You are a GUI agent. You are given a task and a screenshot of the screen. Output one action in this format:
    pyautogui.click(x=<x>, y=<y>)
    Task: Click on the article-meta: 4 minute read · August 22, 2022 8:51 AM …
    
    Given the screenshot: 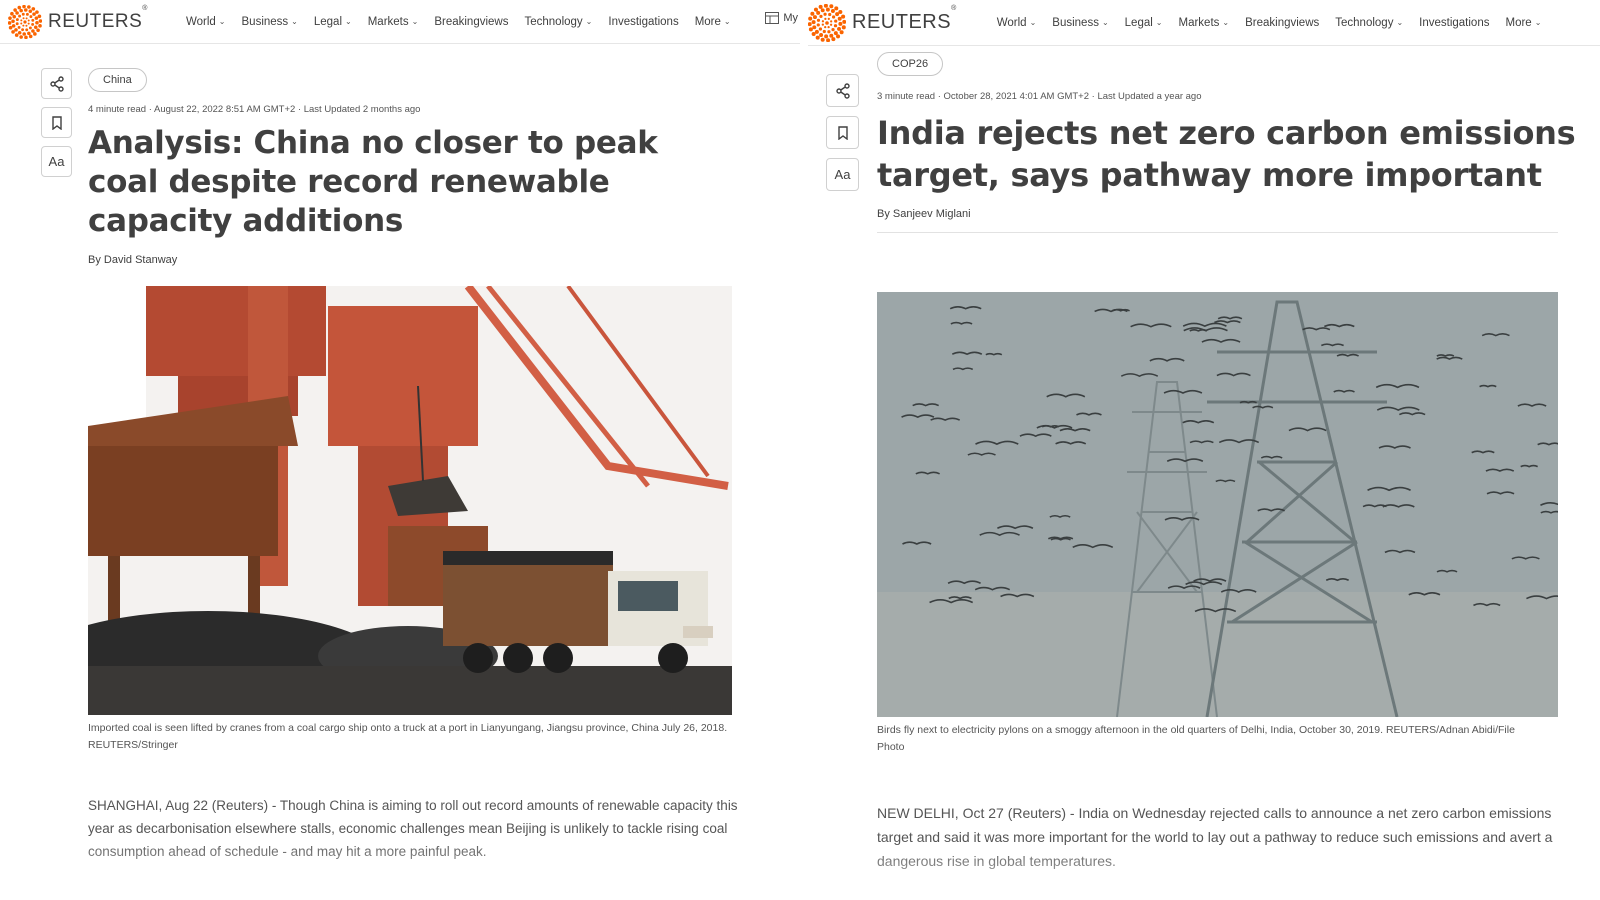 What is the action you would take?
    pyautogui.click(x=254, y=109)
    